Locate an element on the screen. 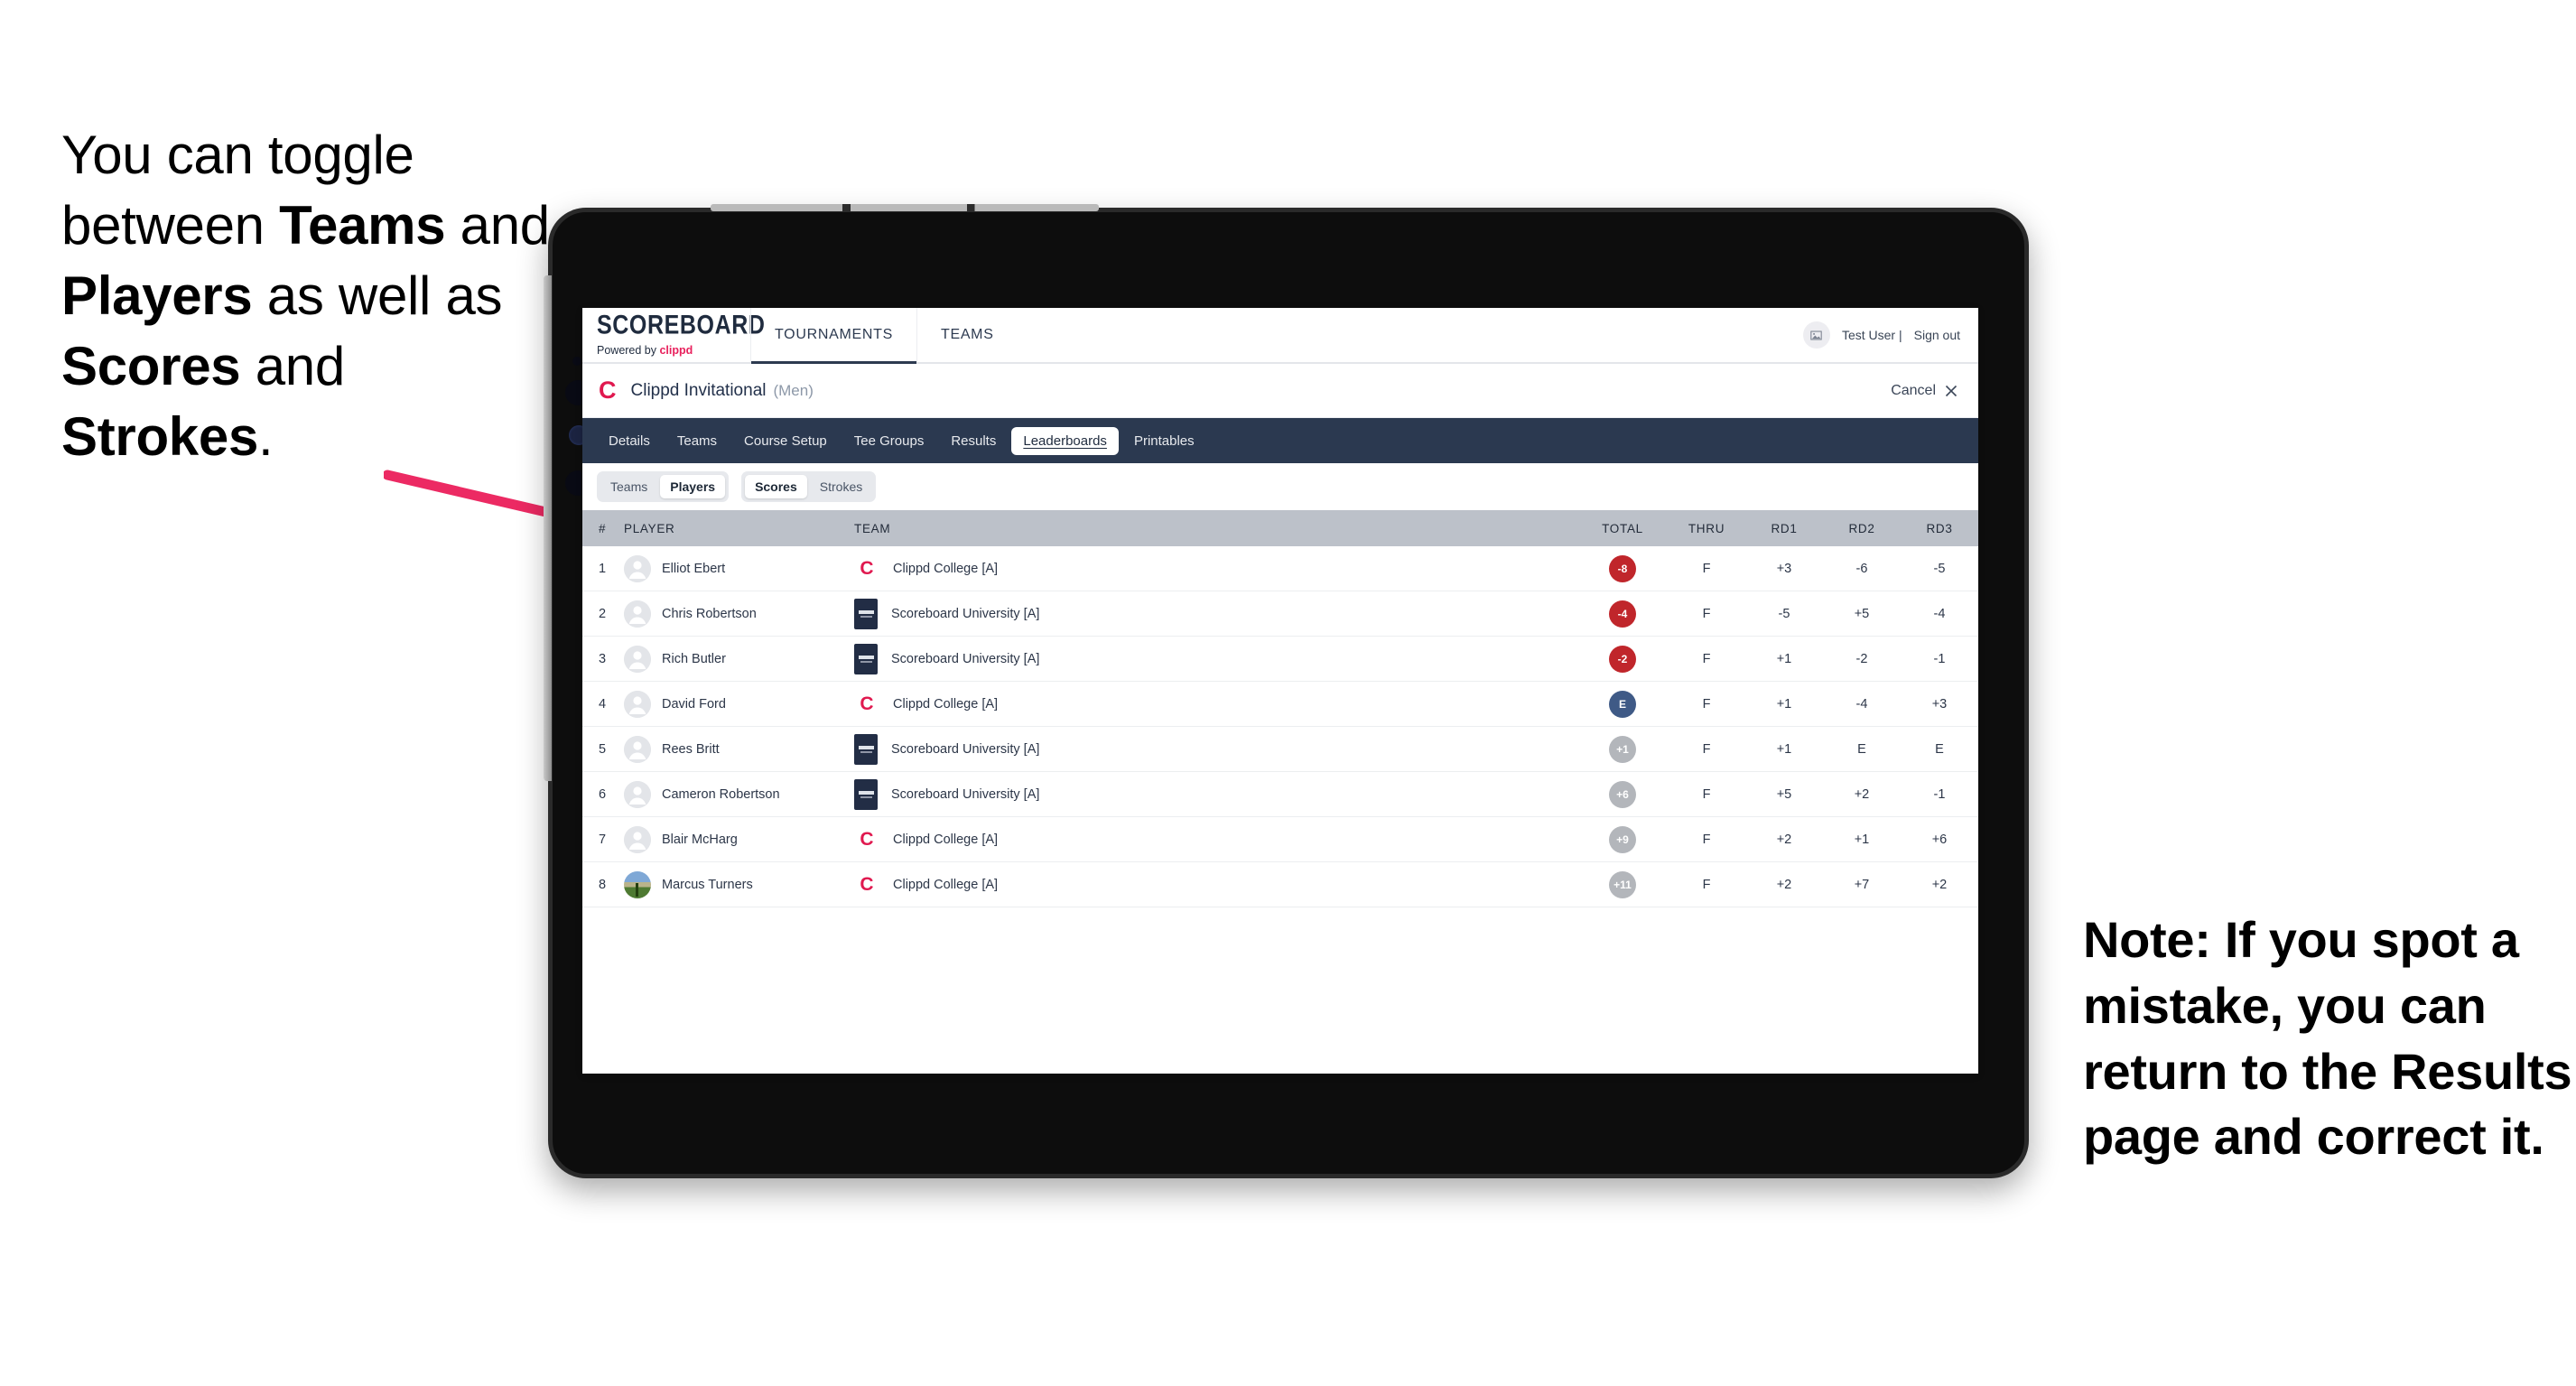 This screenshot has width=2576, height=1386. total-badge: E is located at coordinates (1622, 704).